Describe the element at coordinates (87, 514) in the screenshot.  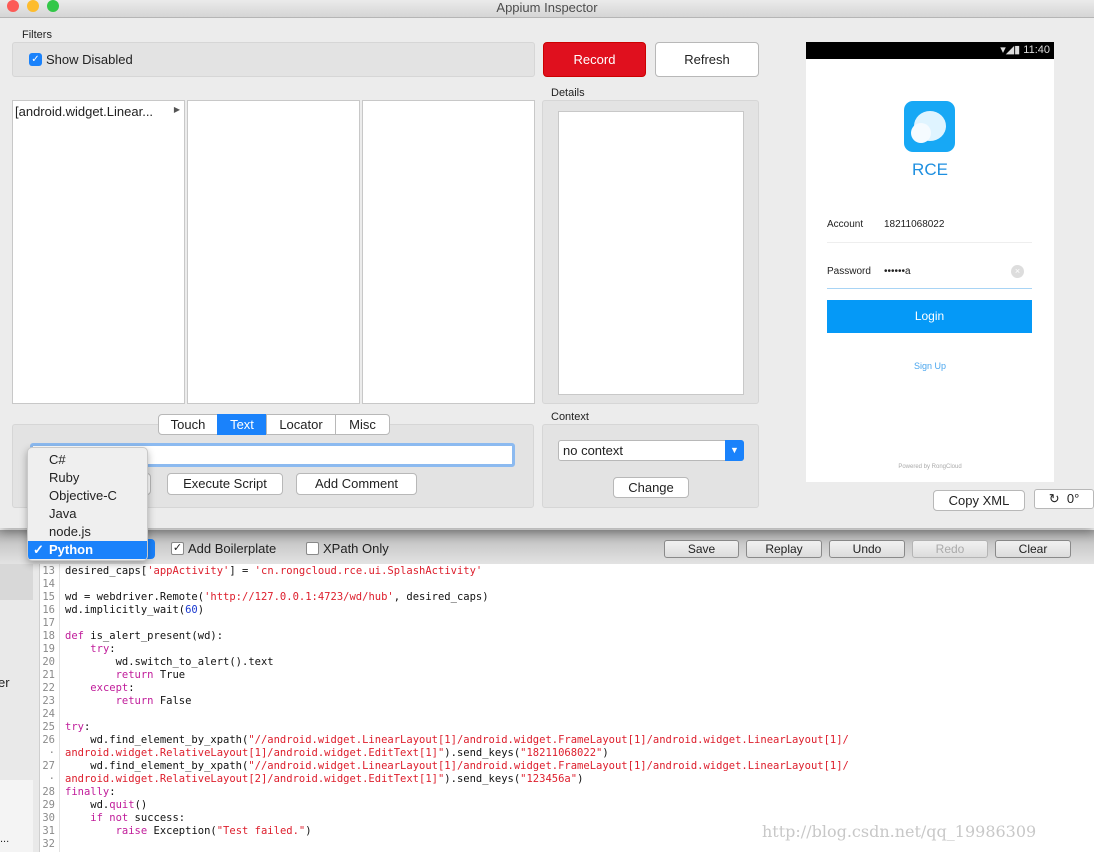
I see `menu-item-java: Java` at that location.